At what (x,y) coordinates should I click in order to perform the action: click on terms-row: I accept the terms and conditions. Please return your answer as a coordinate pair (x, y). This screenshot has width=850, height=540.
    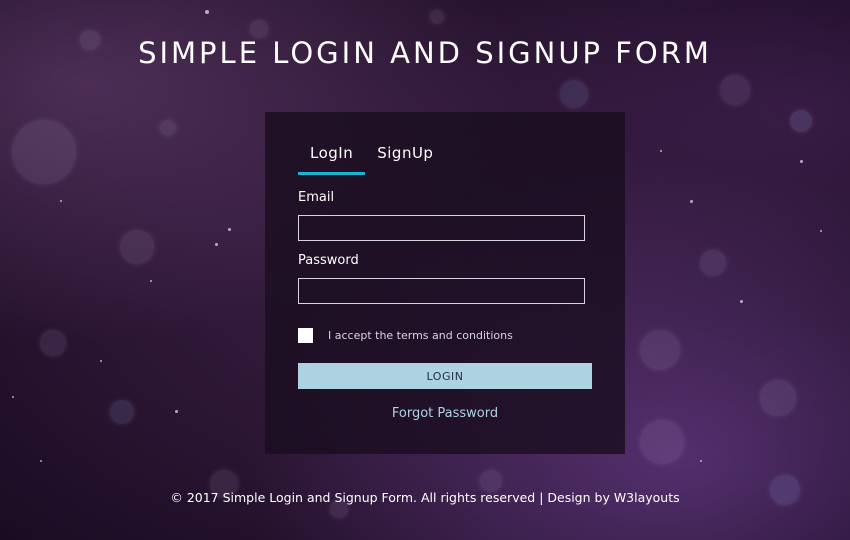
    Looking at the image, I should click on (405, 335).